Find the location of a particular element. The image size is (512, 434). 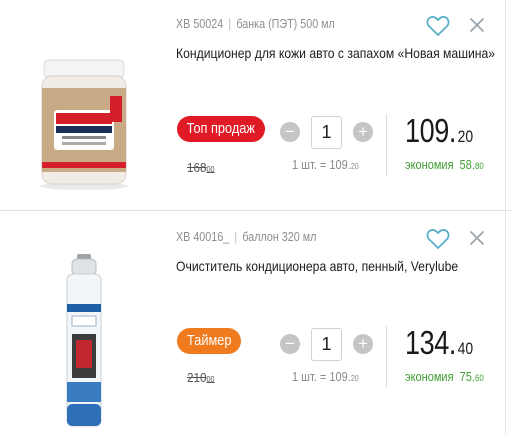

price-dec: 20 is located at coordinates (465, 136).